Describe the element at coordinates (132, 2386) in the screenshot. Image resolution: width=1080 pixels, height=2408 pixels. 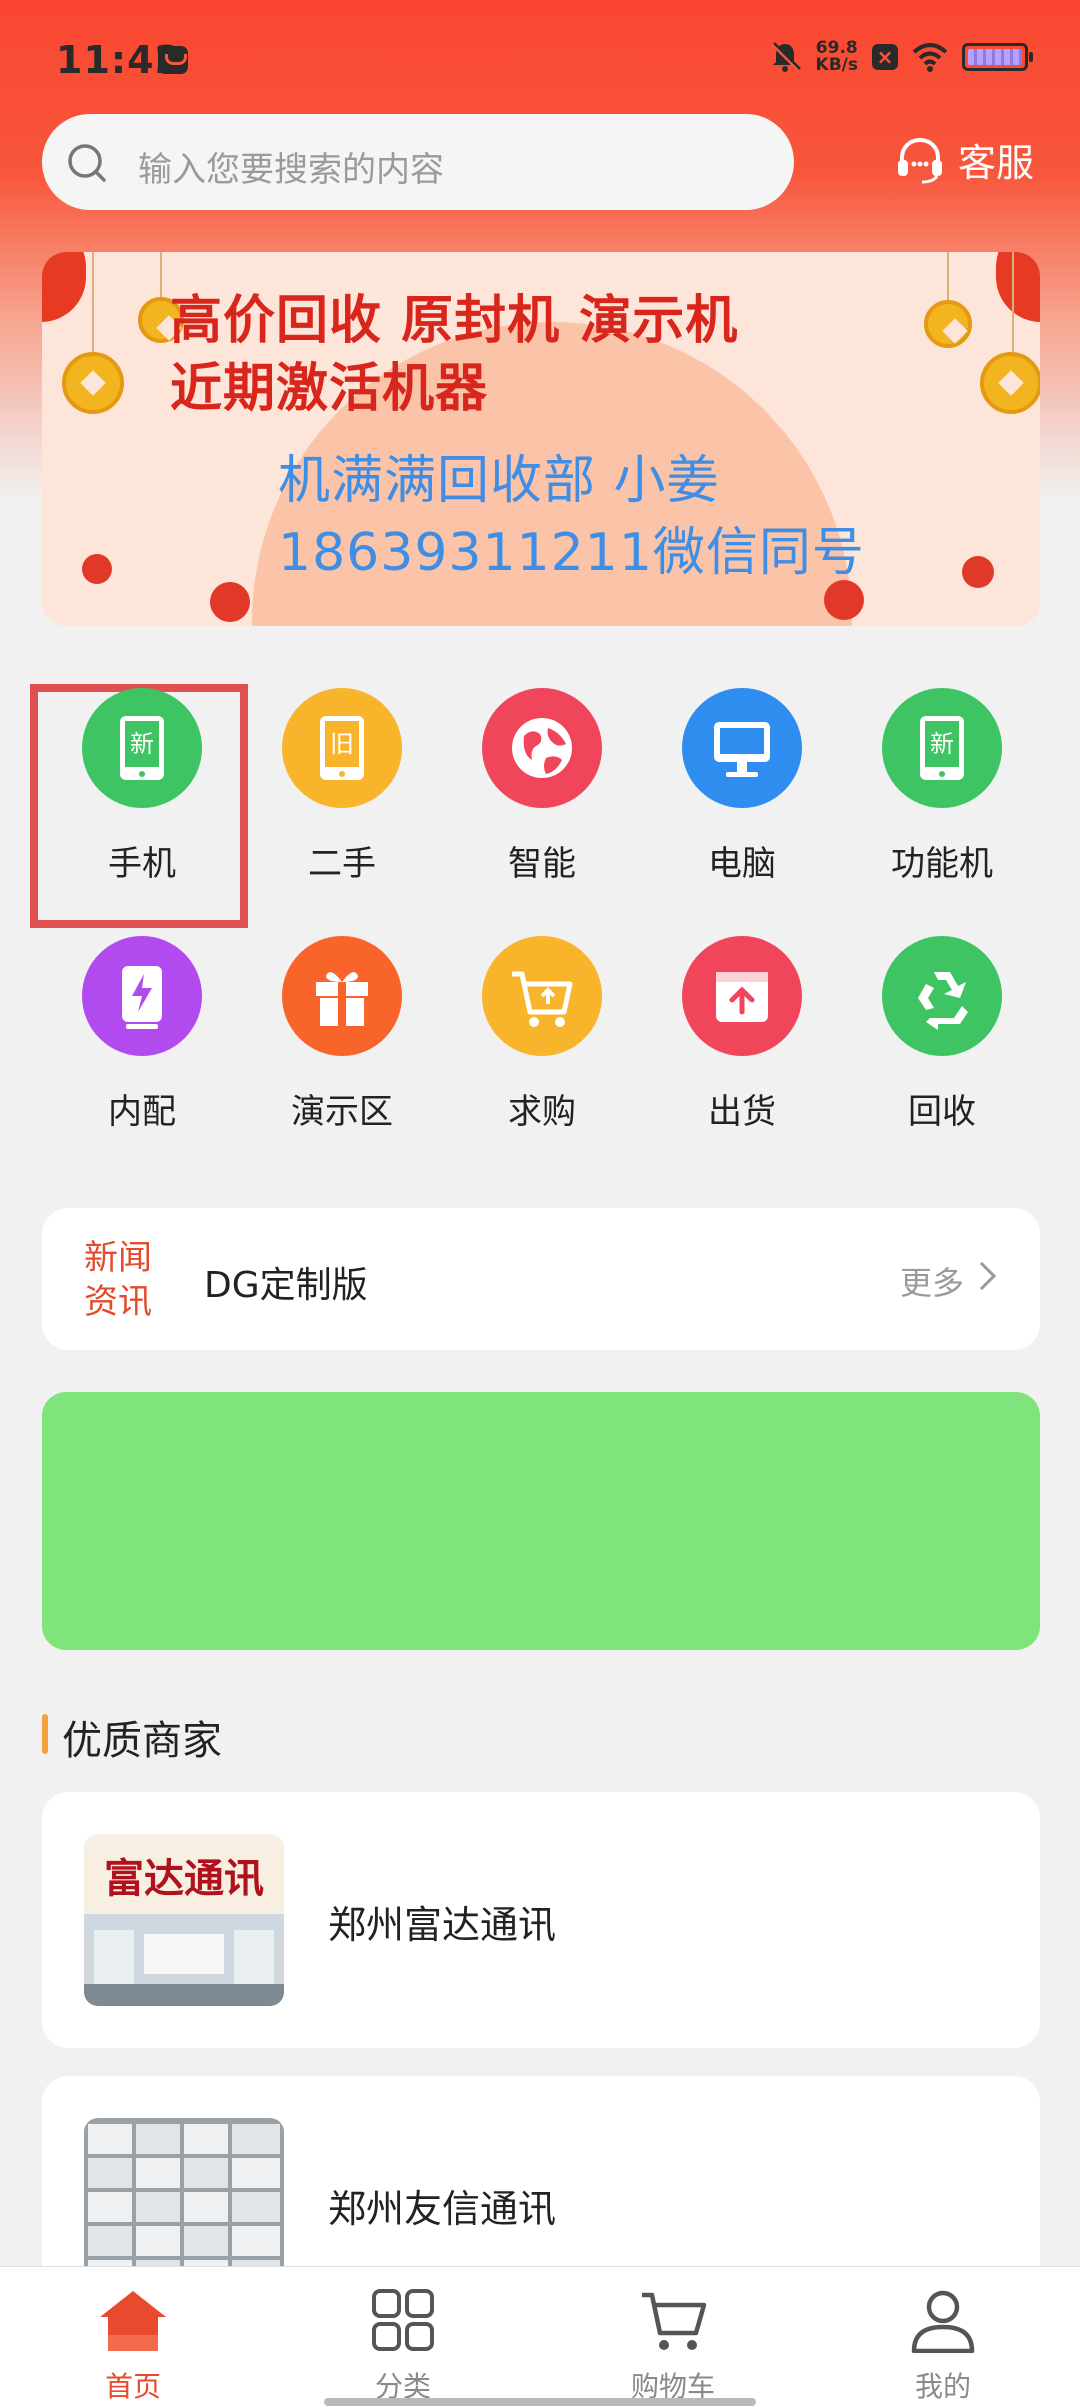
I see `tab-label: 首页` at that location.